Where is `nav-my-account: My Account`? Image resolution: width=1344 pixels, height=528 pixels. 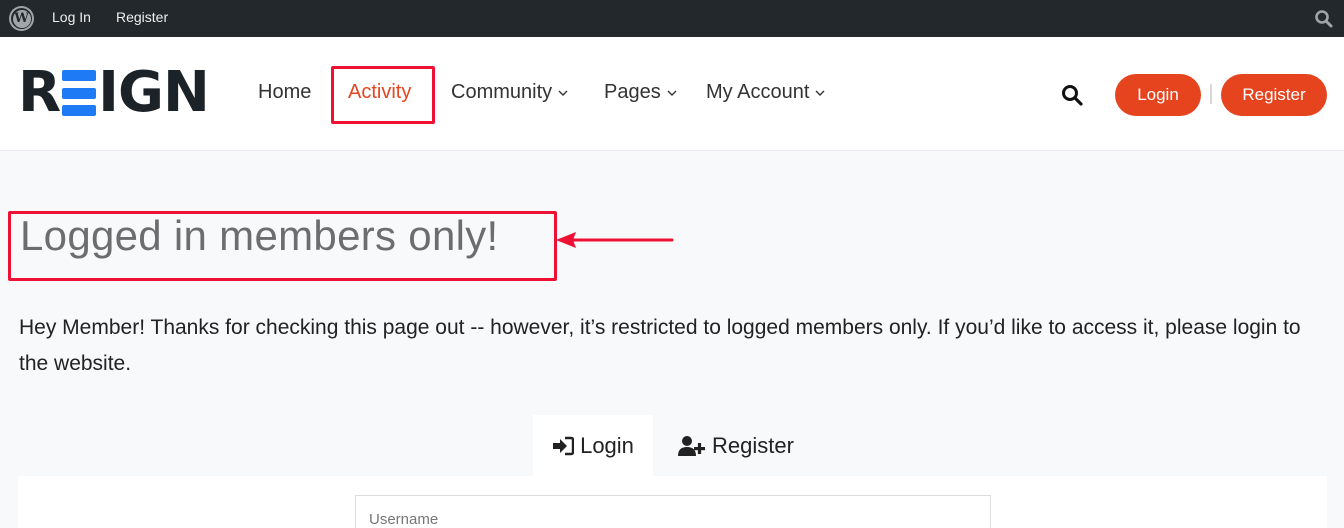
nav-my-account: My Account is located at coordinates (765, 92).